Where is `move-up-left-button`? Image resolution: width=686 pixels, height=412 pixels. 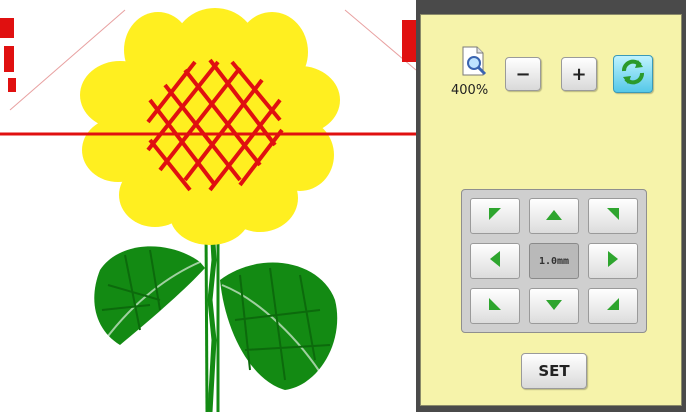 move-up-left-button is located at coordinates (495, 216).